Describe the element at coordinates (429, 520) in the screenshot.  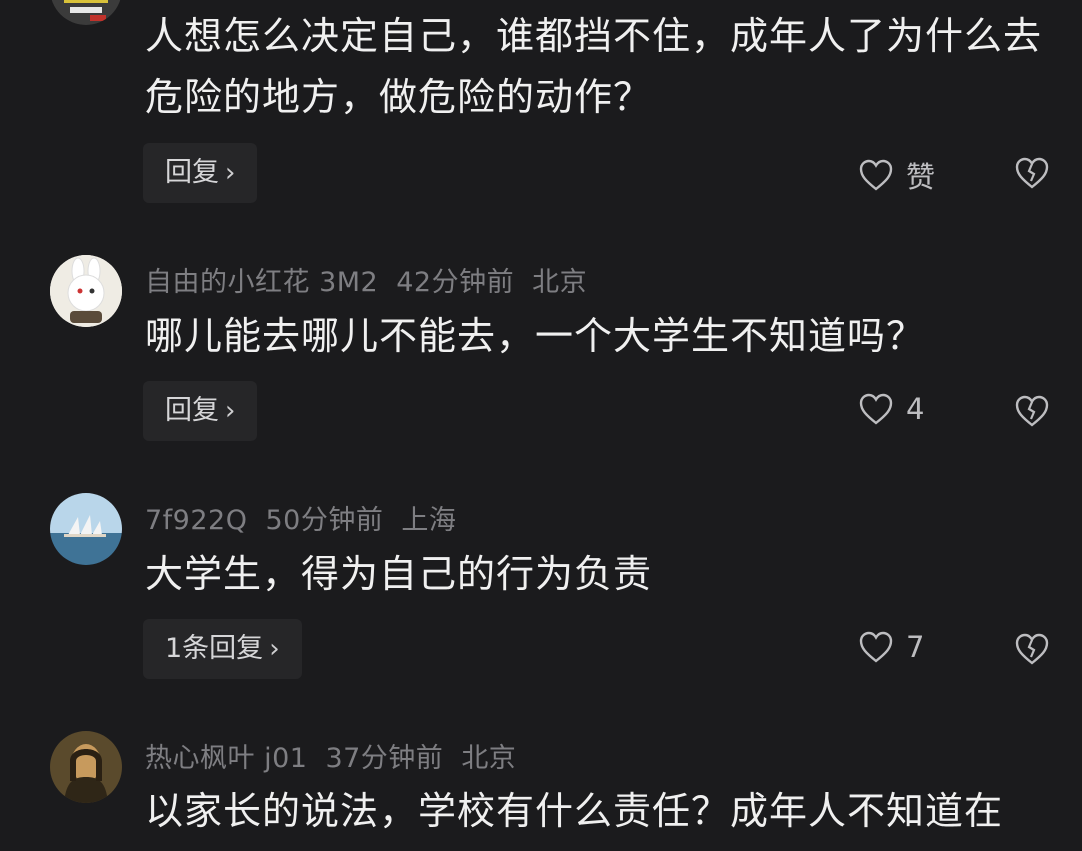
I see `location: 上海` at that location.